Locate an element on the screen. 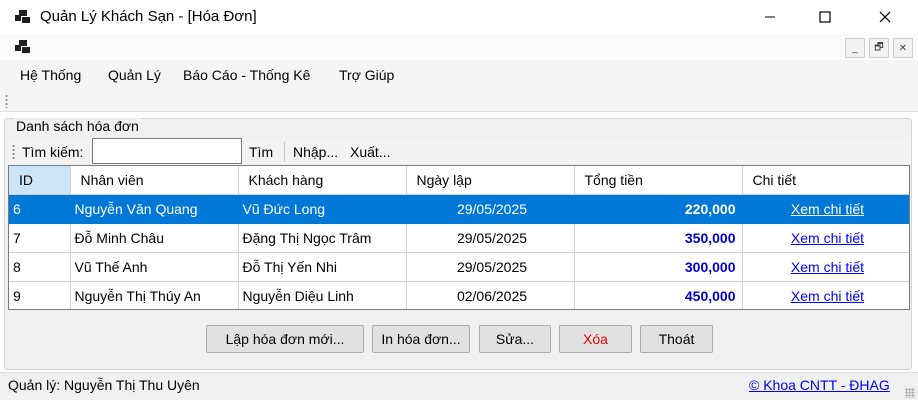 The width and height of the screenshot is (918, 400). cell-total: 350,000 is located at coordinates (658, 238).